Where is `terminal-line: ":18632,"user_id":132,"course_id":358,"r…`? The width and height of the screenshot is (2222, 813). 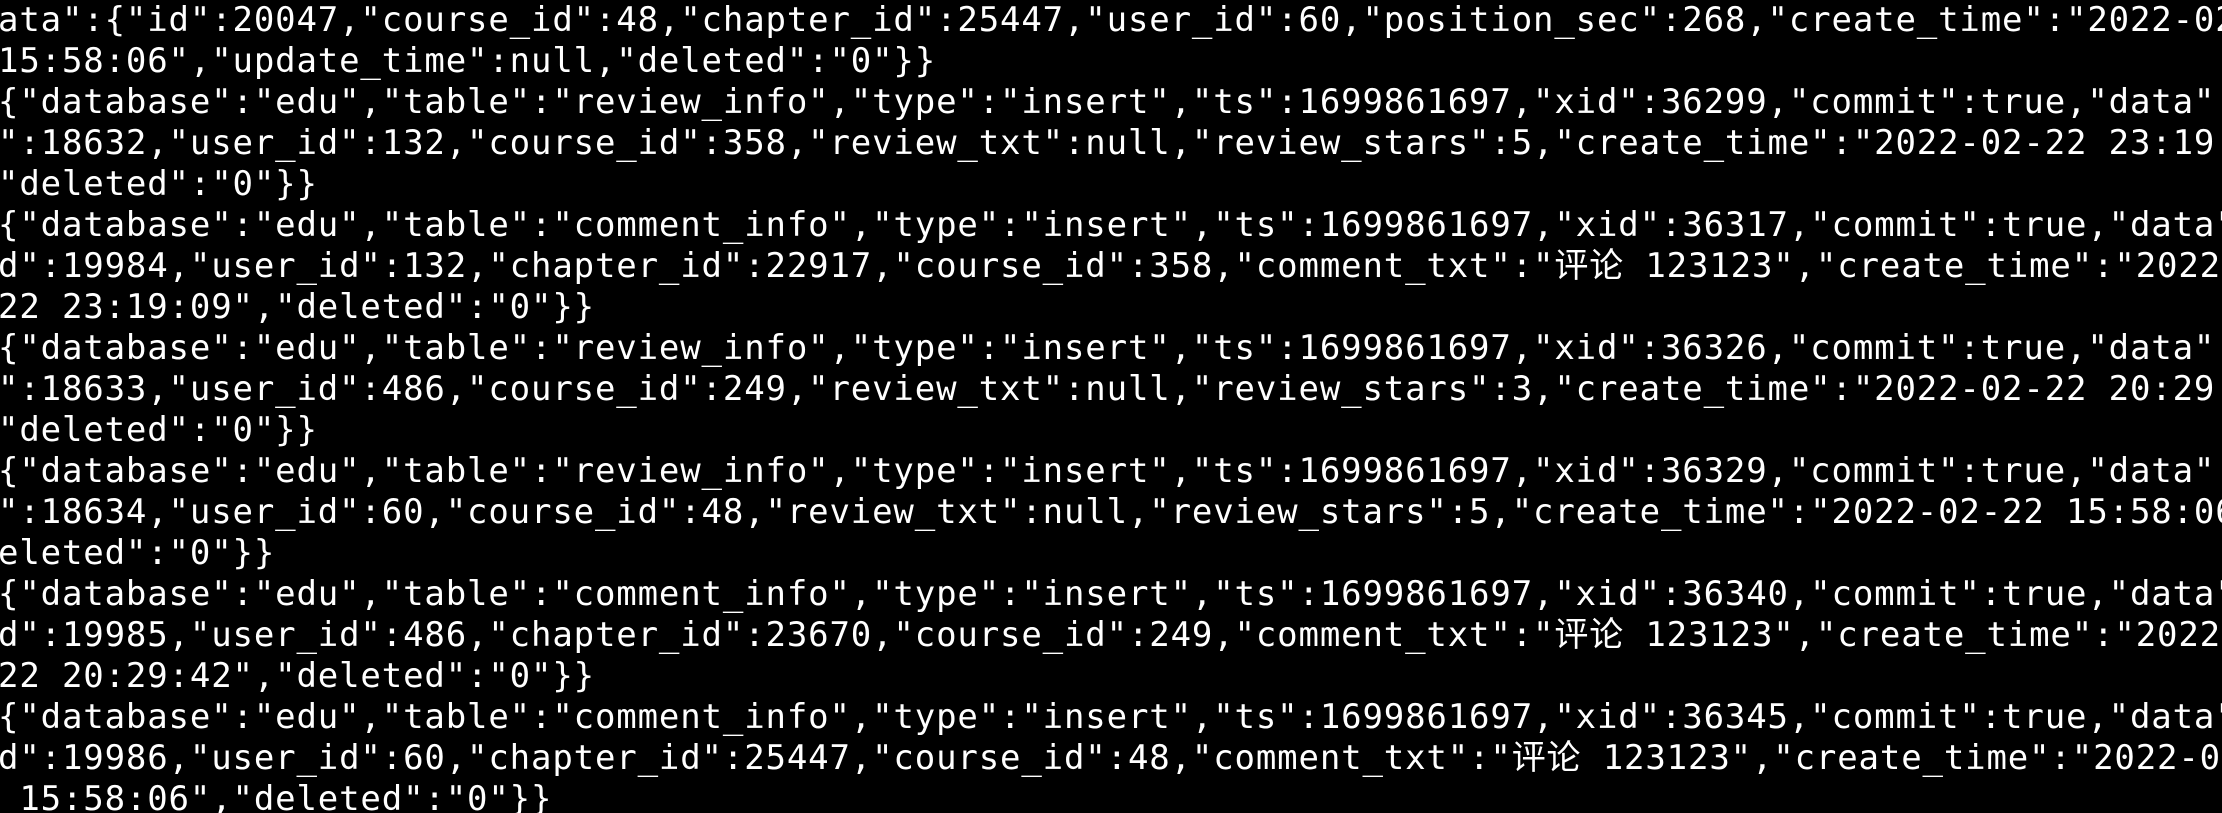 terminal-line: ":18632,"user_id":132,"course_id":358,"r… is located at coordinates (1111, 143).